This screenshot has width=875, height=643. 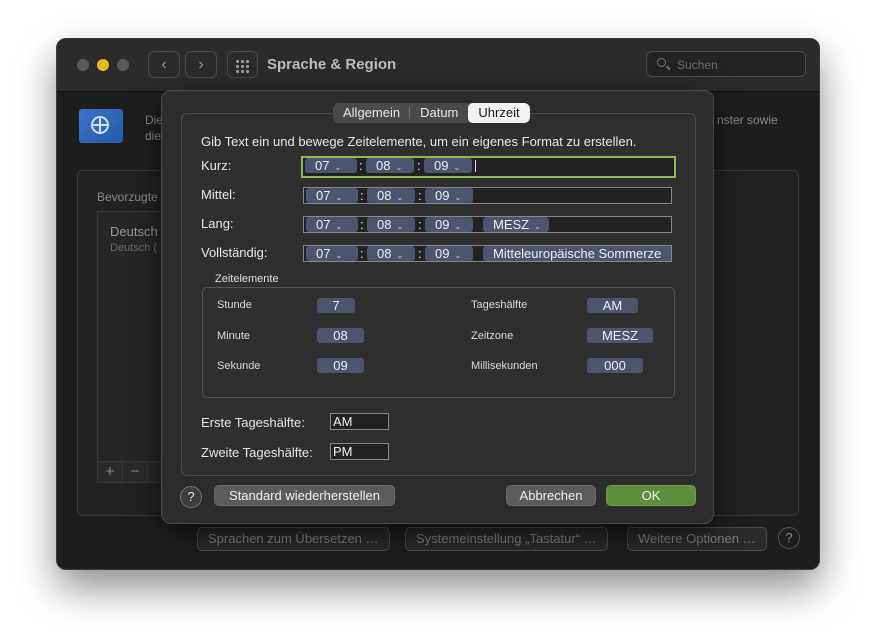 I want to click on show-all-button, so click(x=242, y=64).